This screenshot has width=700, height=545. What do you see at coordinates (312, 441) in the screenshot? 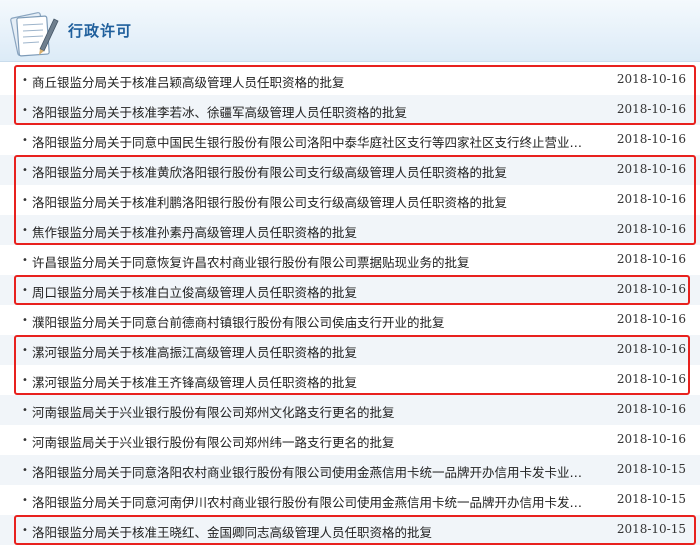
I see `item-title-link: 河南银监局关于兴业银行股份有限公司郑州纬一路支行更名的批复` at bounding box center [312, 441].